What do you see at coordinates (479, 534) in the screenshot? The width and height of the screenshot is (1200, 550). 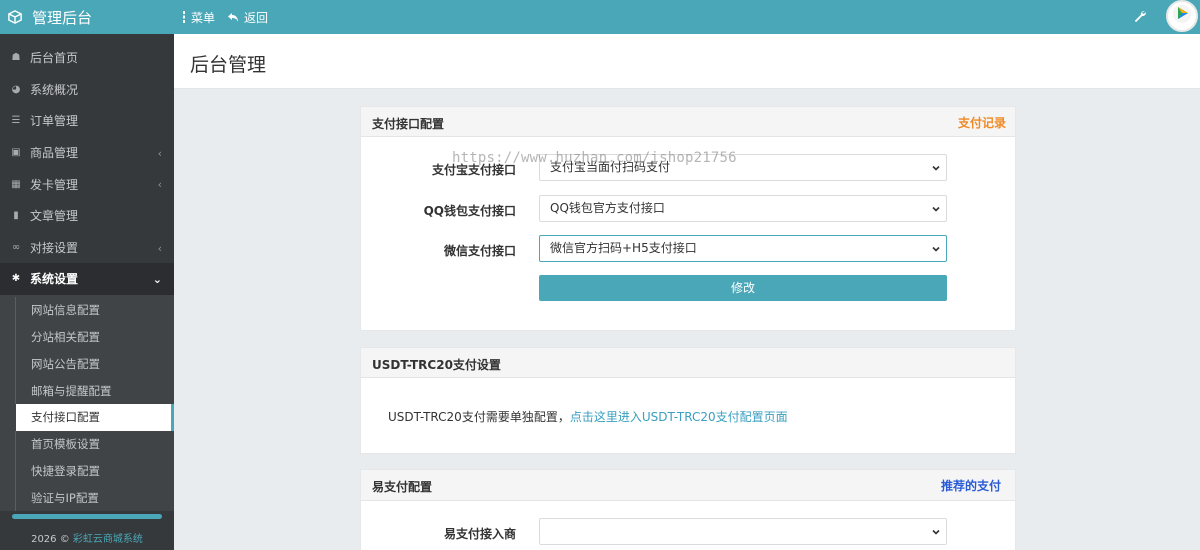 I see `epay-provider-label: 易支付接入商` at bounding box center [479, 534].